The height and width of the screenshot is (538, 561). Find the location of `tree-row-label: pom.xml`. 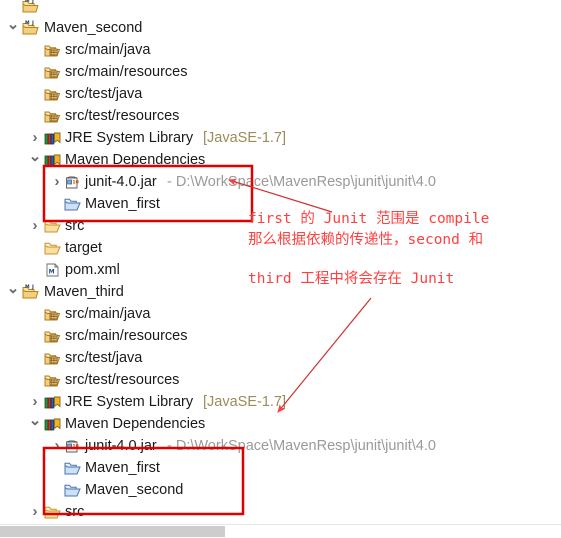

tree-row-label: pom.xml is located at coordinates (92, 270).